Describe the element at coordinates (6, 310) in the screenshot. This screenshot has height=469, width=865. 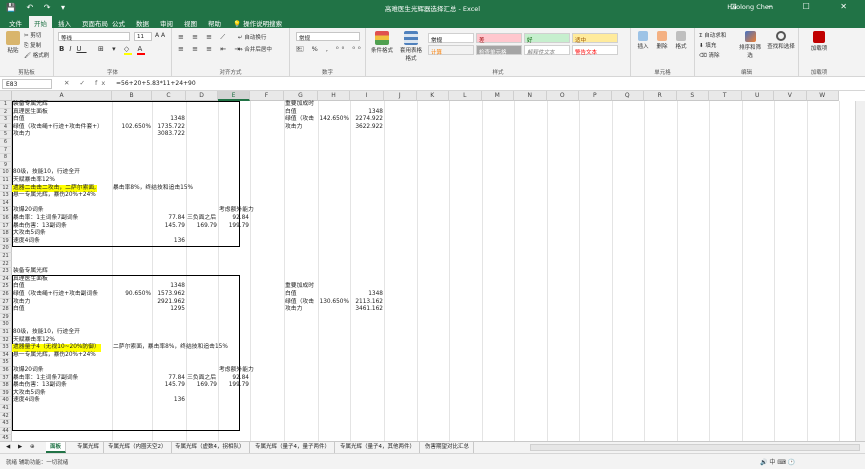
I see `row-header-28: 28` at that location.